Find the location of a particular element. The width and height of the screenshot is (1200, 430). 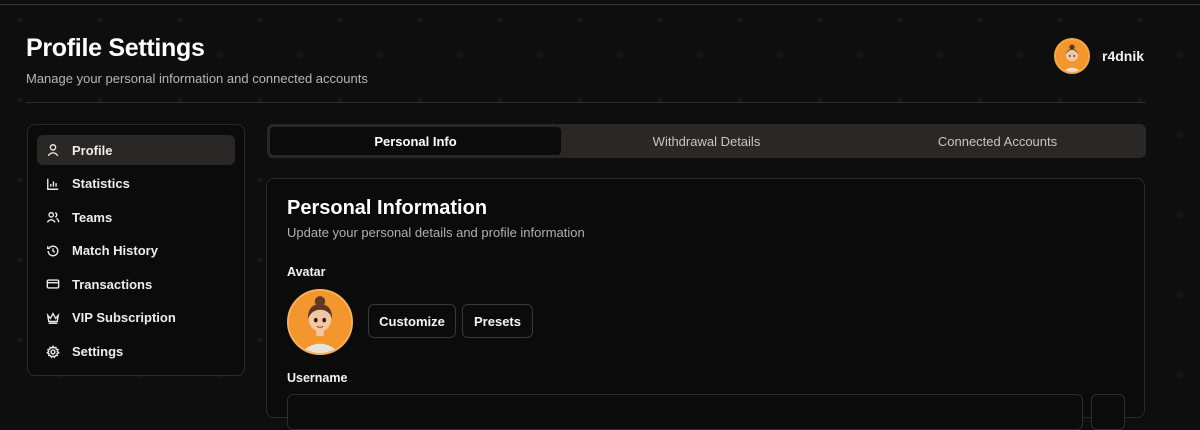

avatar-preview is located at coordinates (320, 322).